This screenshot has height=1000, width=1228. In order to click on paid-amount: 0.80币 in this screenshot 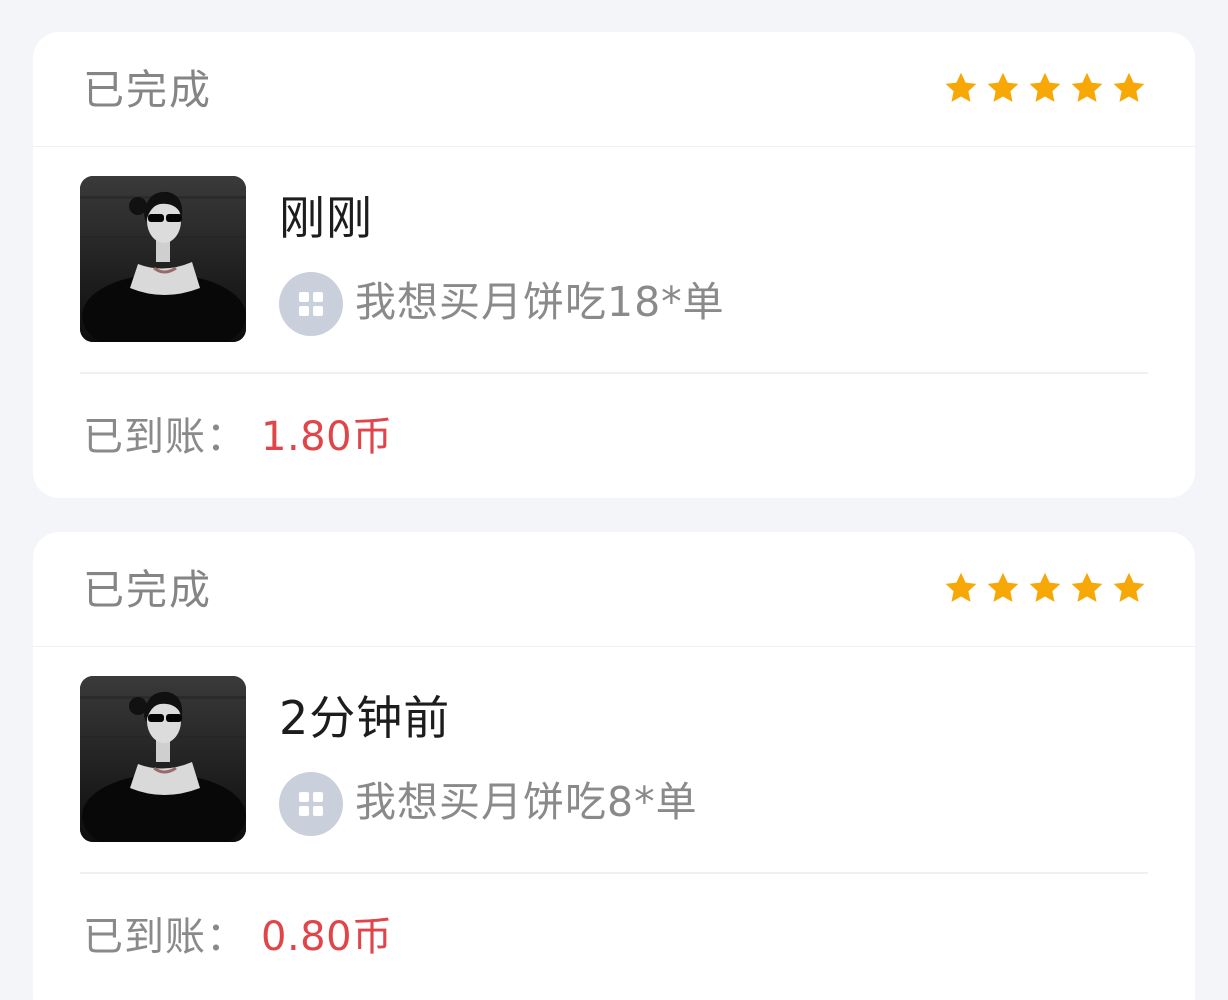, I will do `click(327, 937)`.